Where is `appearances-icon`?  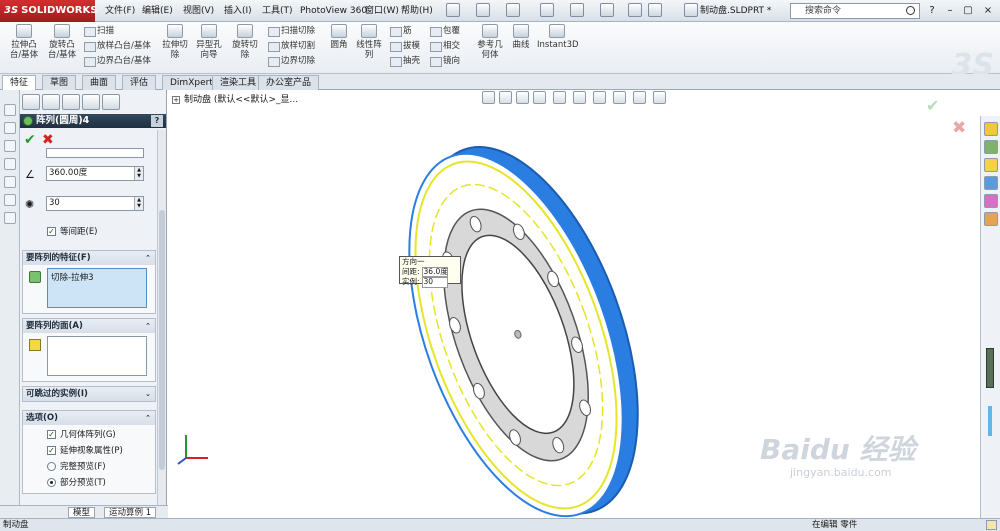 appearances-icon is located at coordinates (991, 201).